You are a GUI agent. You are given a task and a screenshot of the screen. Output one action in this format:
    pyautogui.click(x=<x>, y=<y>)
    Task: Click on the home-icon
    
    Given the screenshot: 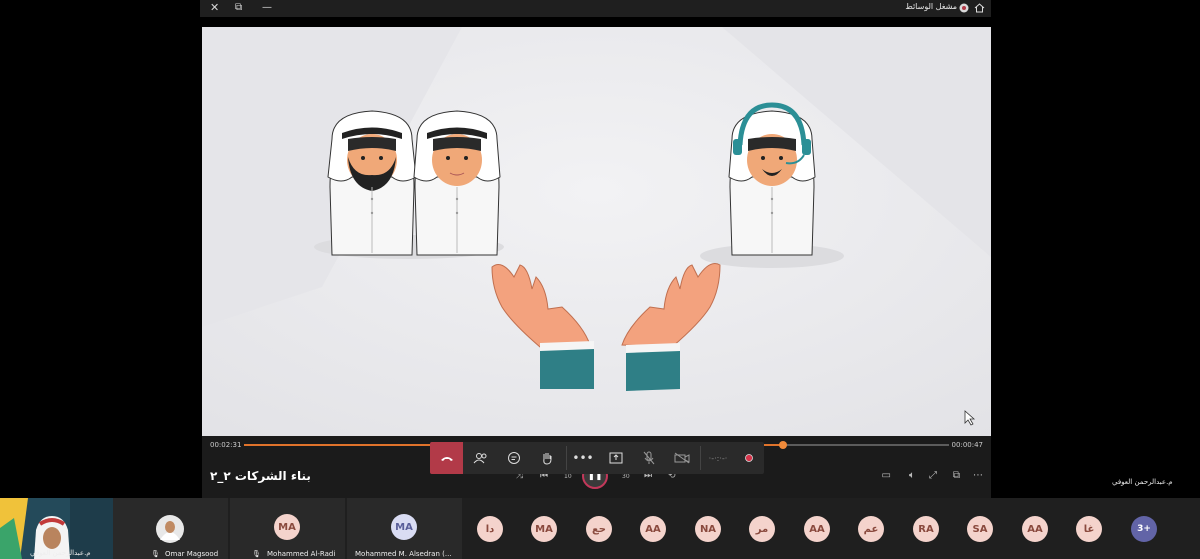 What is the action you would take?
    pyautogui.click(x=979, y=8)
    